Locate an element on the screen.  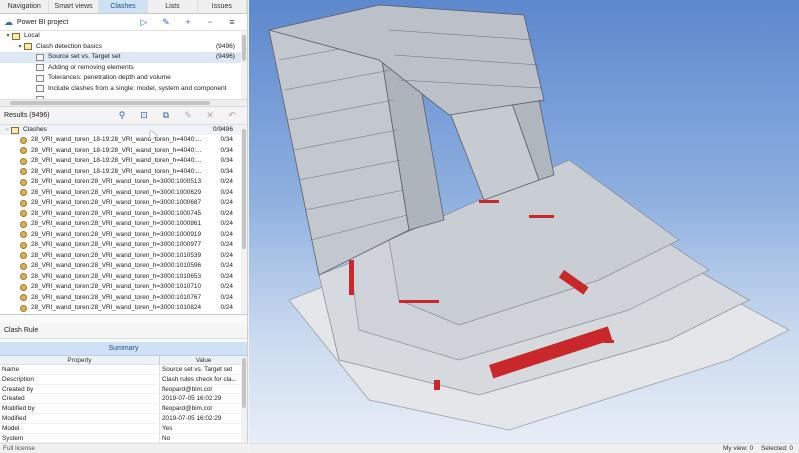
isolate-icon: ⧉ is located at coordinates (166, 115).